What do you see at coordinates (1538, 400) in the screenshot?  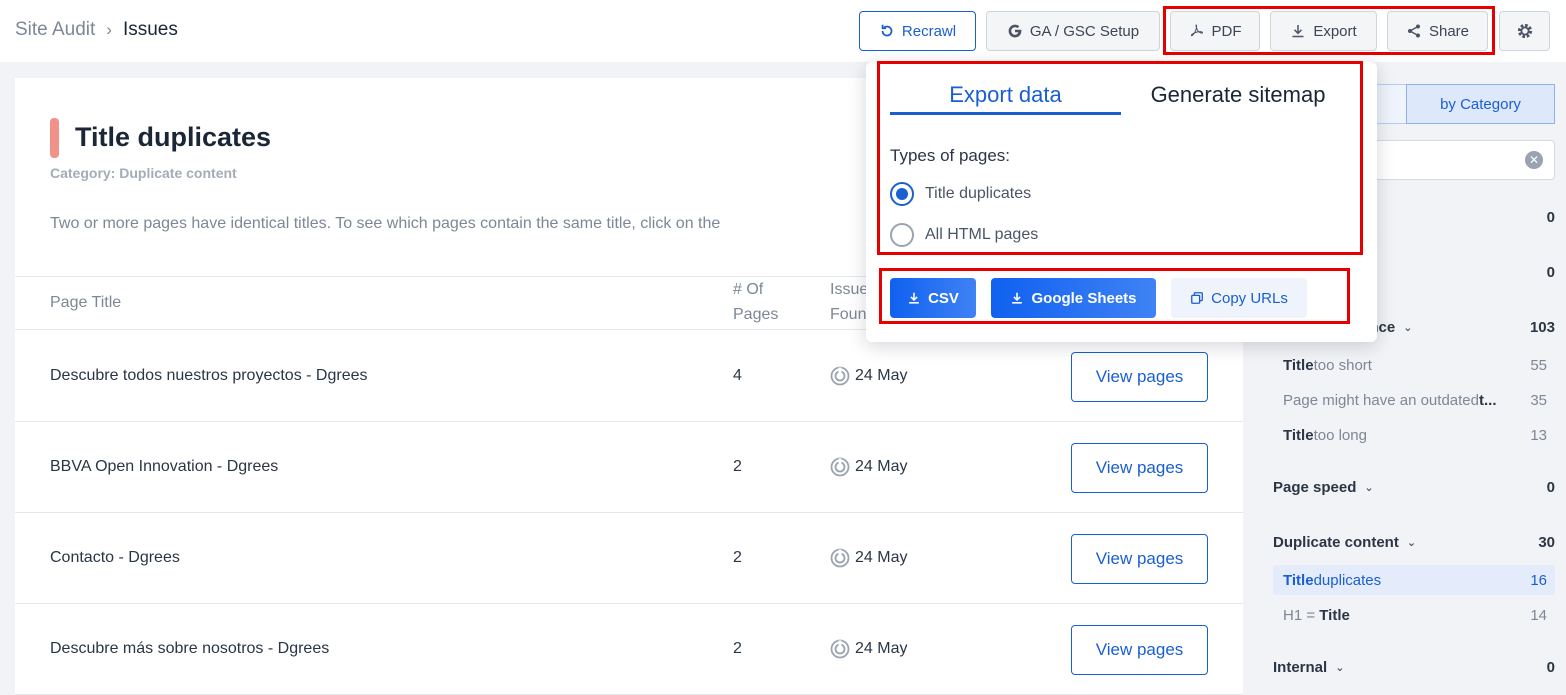 I see `sub-count: 35` at bounding box center [1538, 400].